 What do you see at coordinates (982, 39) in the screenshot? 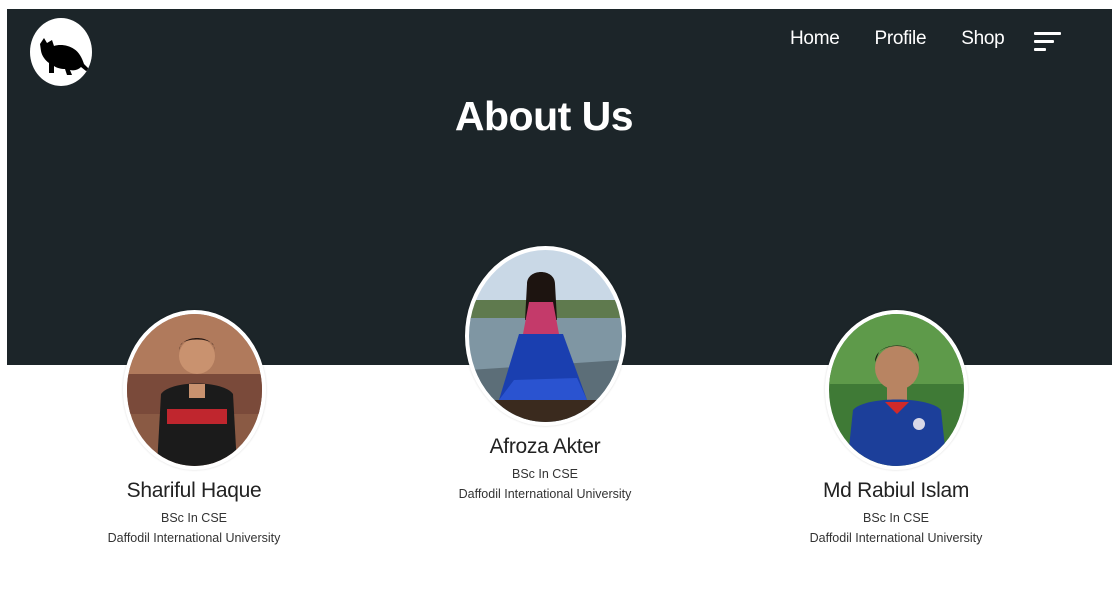
I see `nav-shop-link: Shop` at bounding box center [982, 39].